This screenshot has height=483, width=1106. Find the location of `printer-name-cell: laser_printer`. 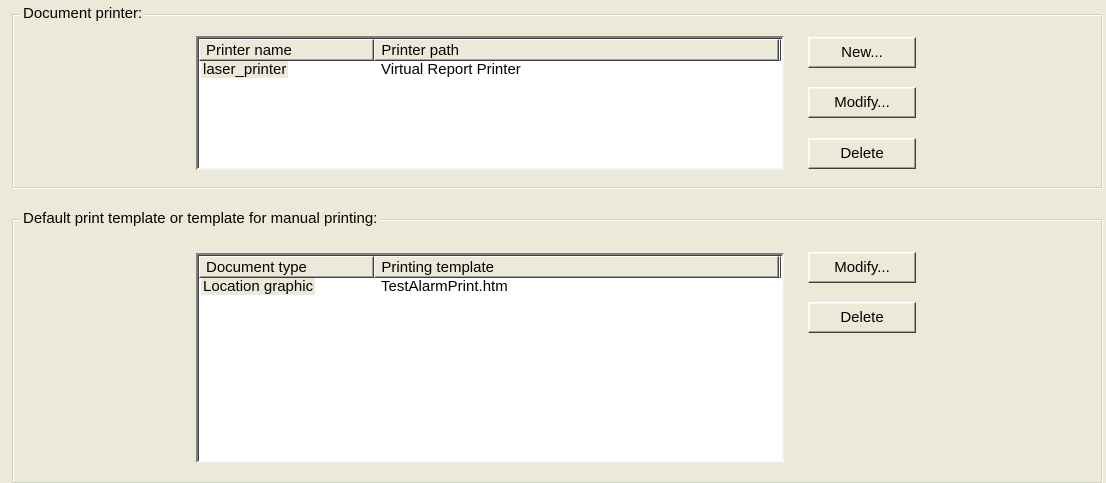

printer-name-cell: laser_printer is located at coordinates (245, 69).